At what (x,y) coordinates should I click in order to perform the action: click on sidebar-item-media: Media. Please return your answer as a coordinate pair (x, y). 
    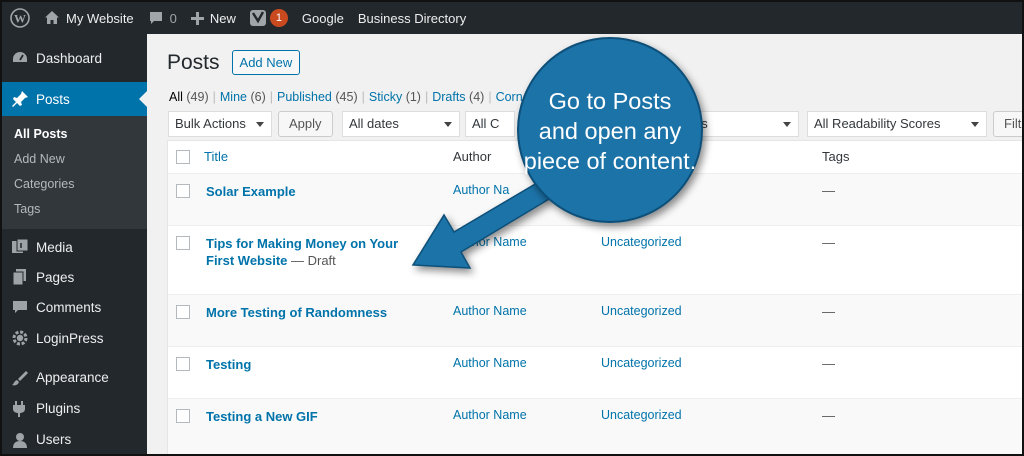
    Looking at the image, I should click on (74, 247).